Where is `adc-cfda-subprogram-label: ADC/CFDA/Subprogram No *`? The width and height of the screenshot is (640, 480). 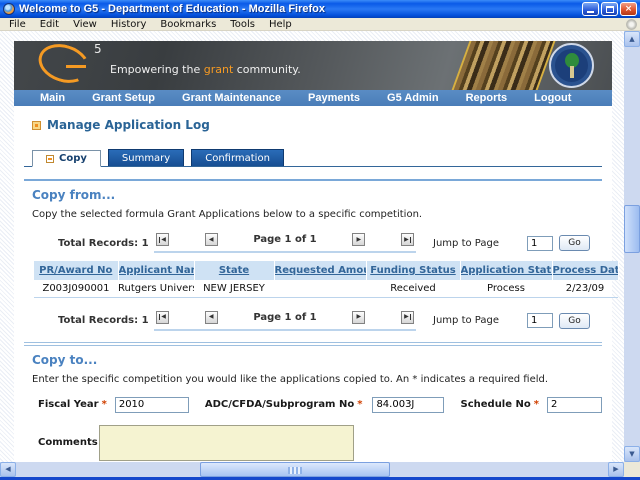 adc-cfda-subprogram-label: ADC/CFDA/Subprogram No * is located at coordinates (284, 404).